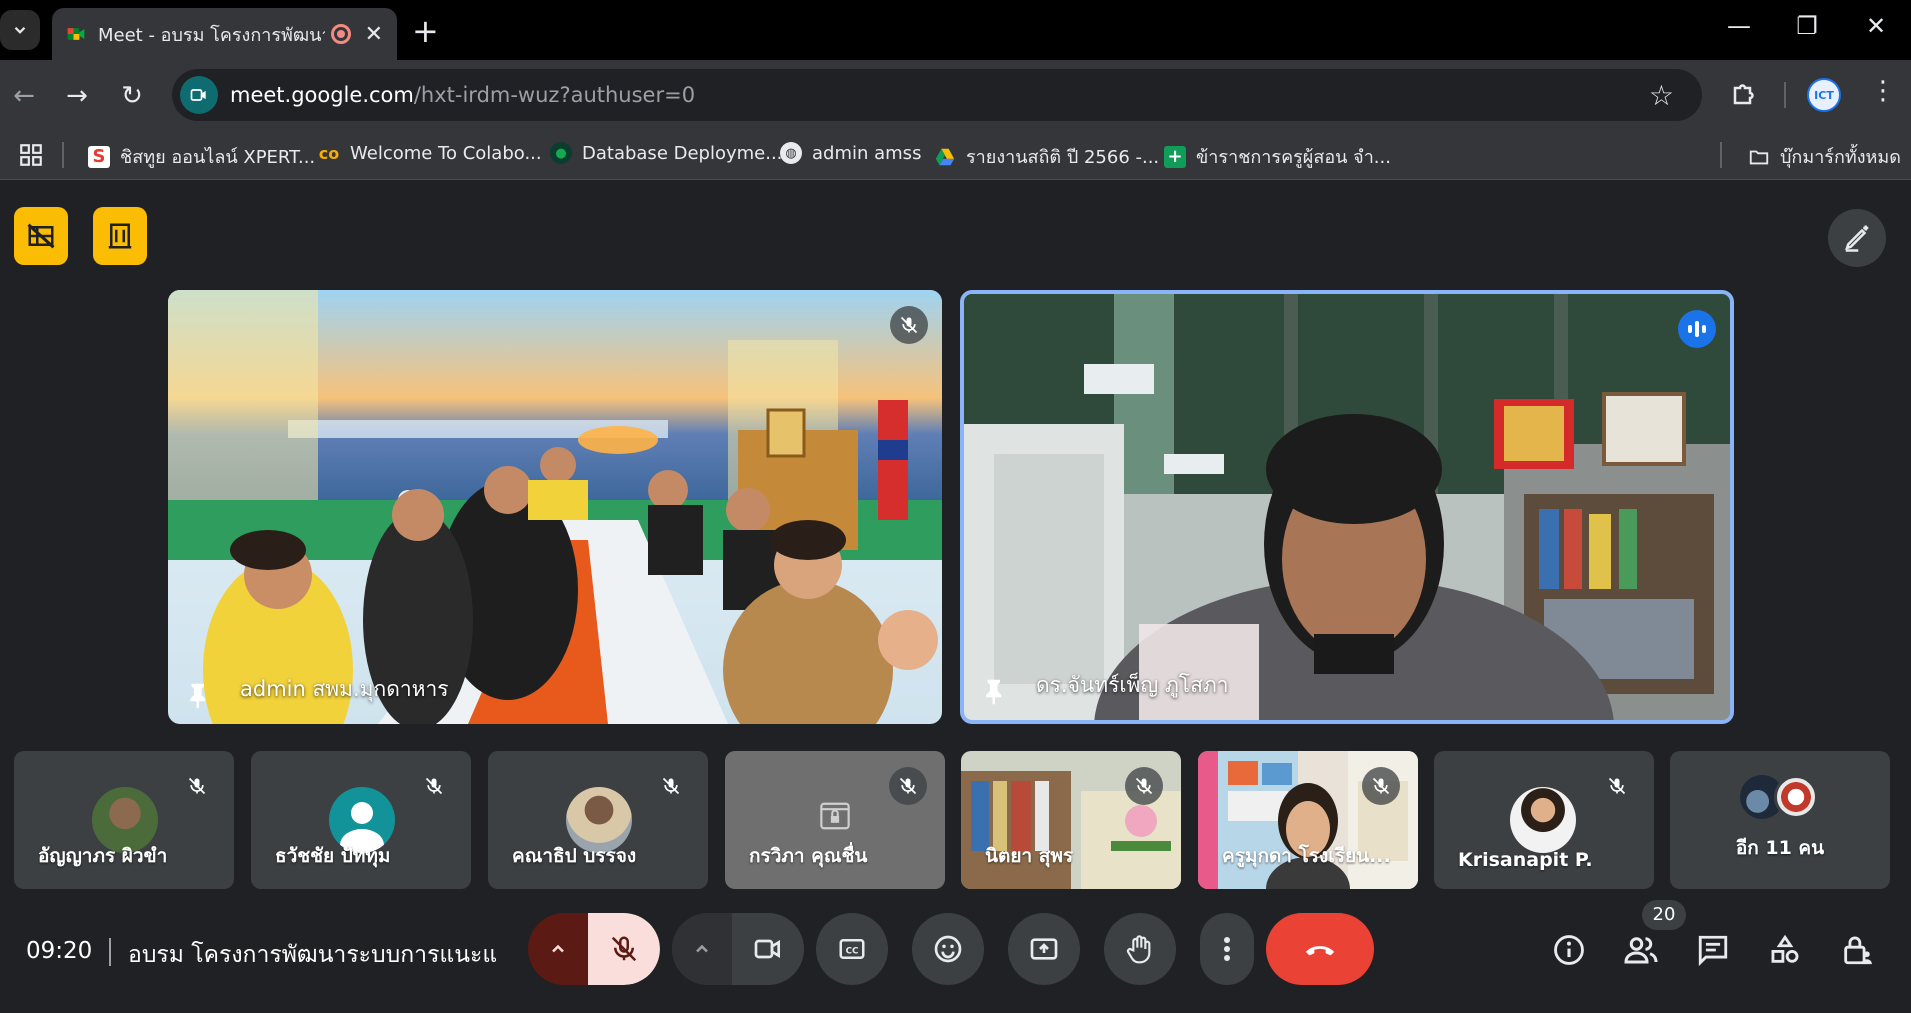  Describe the element at coordinates (1883, 91) in the screenshot. I see `browser-menu-icon: ⋮` at that location.